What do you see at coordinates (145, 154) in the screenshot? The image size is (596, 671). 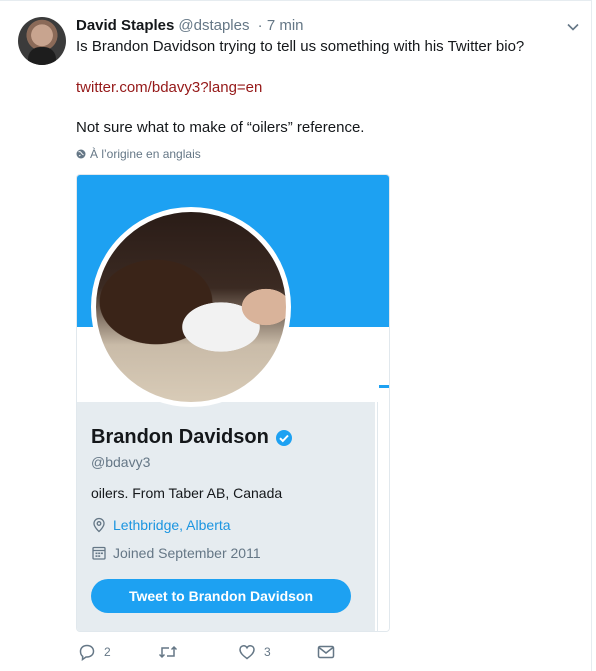 I see `translation-label: À l’origine en anglais` at bounding box center [145, 154].